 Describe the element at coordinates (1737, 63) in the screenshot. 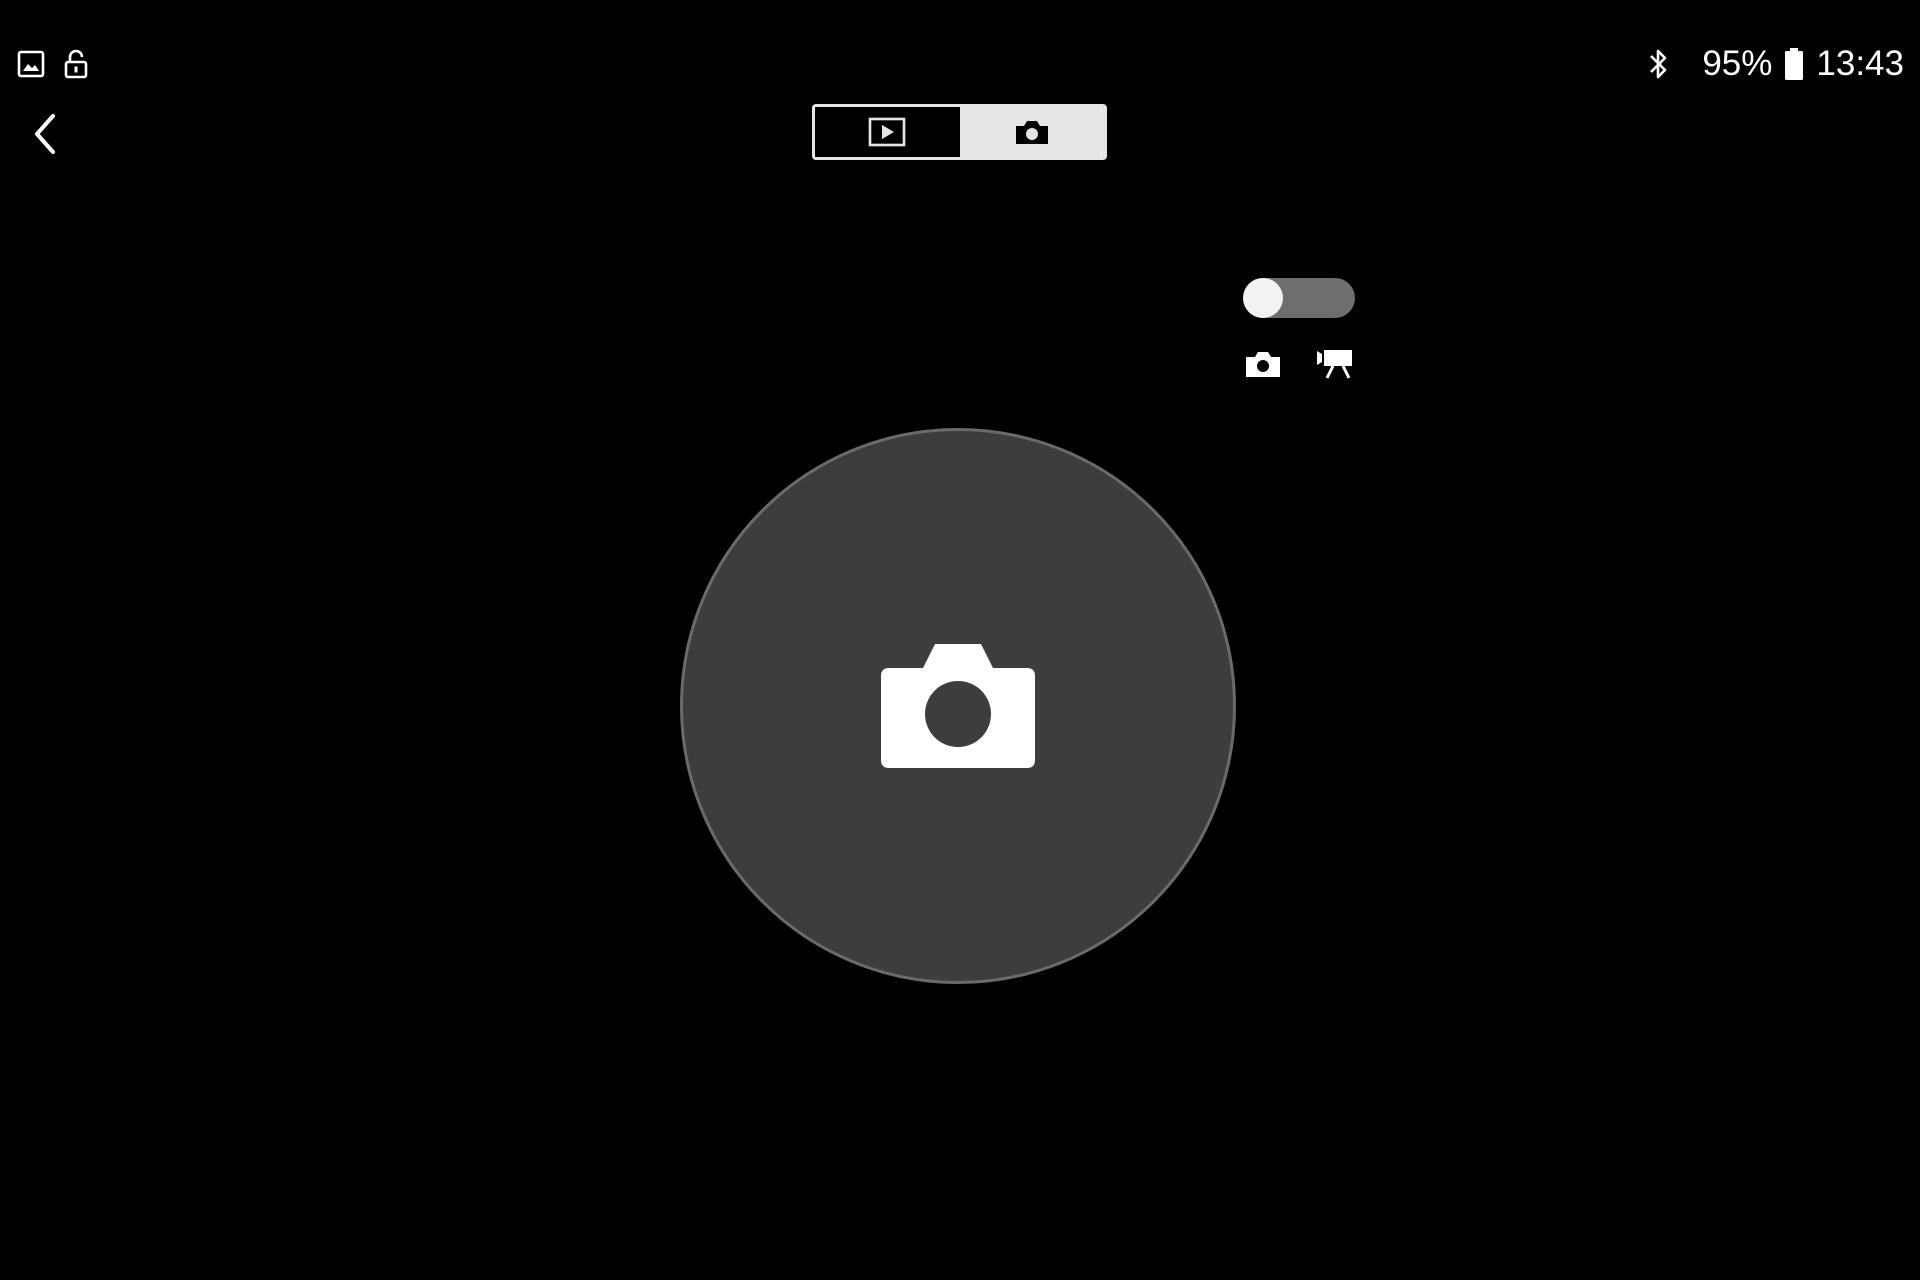

I see `battery-percent: 95%` at that location.